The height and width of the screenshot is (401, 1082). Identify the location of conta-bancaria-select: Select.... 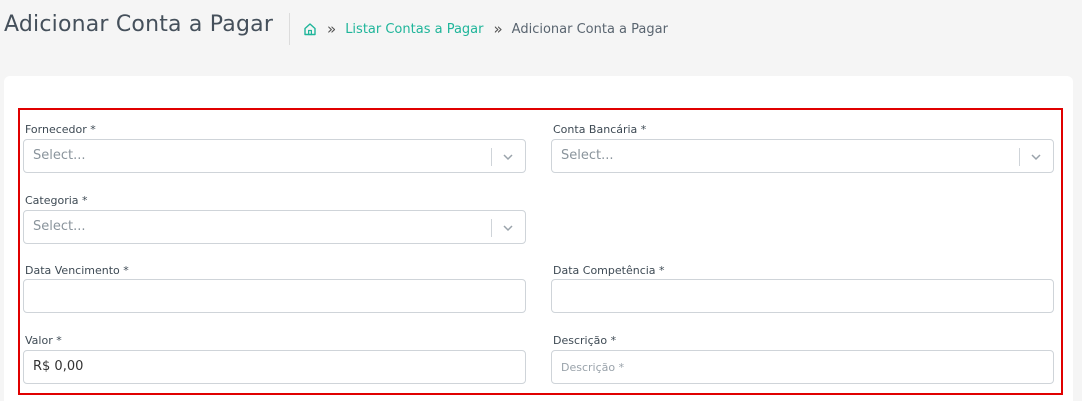
(802, 156).